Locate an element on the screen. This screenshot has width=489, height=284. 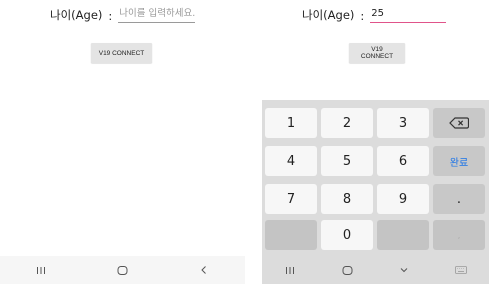
backspace-icon is located at coordinates (459, 123).